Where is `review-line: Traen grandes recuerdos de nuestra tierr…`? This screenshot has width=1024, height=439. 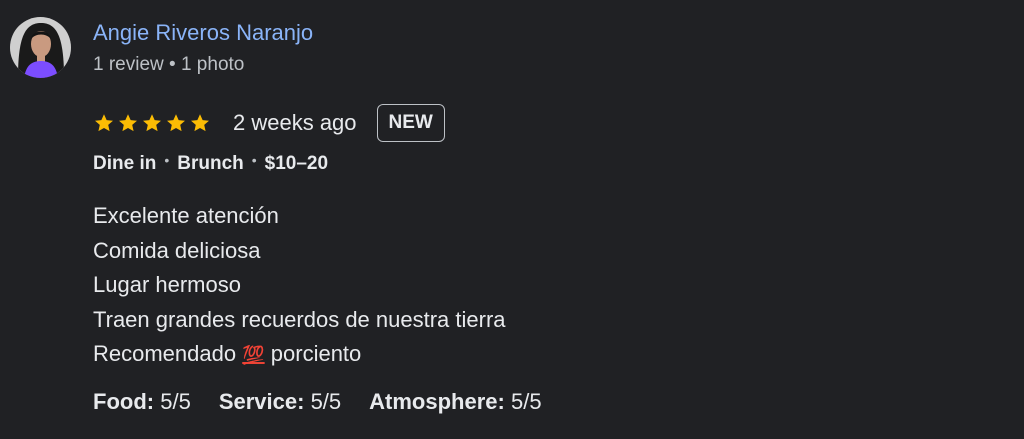 review-line: Traen grandes recuerdos de nuestra tierr… is located at coordinates (299, 319).